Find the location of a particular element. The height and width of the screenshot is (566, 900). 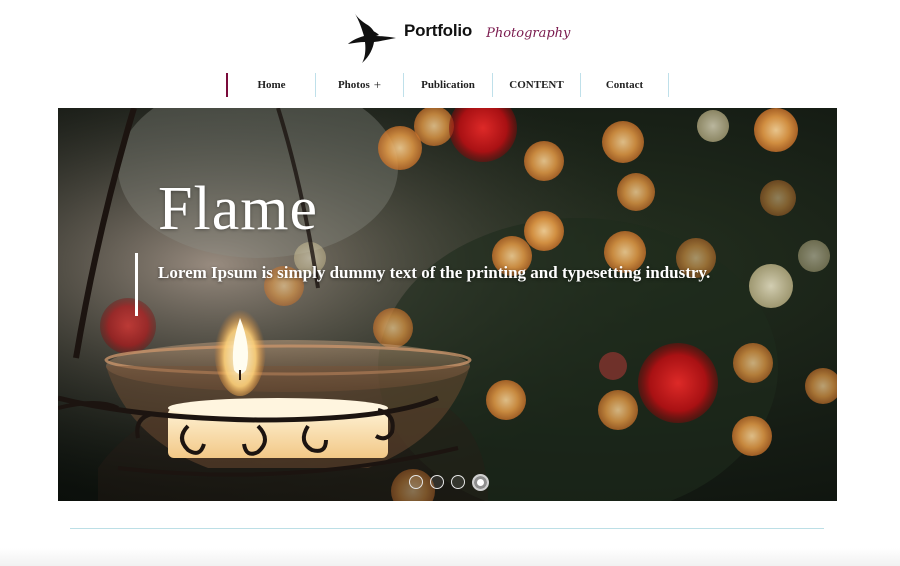

nav-item-photos: Photos + is located at coordinates (360, 85).